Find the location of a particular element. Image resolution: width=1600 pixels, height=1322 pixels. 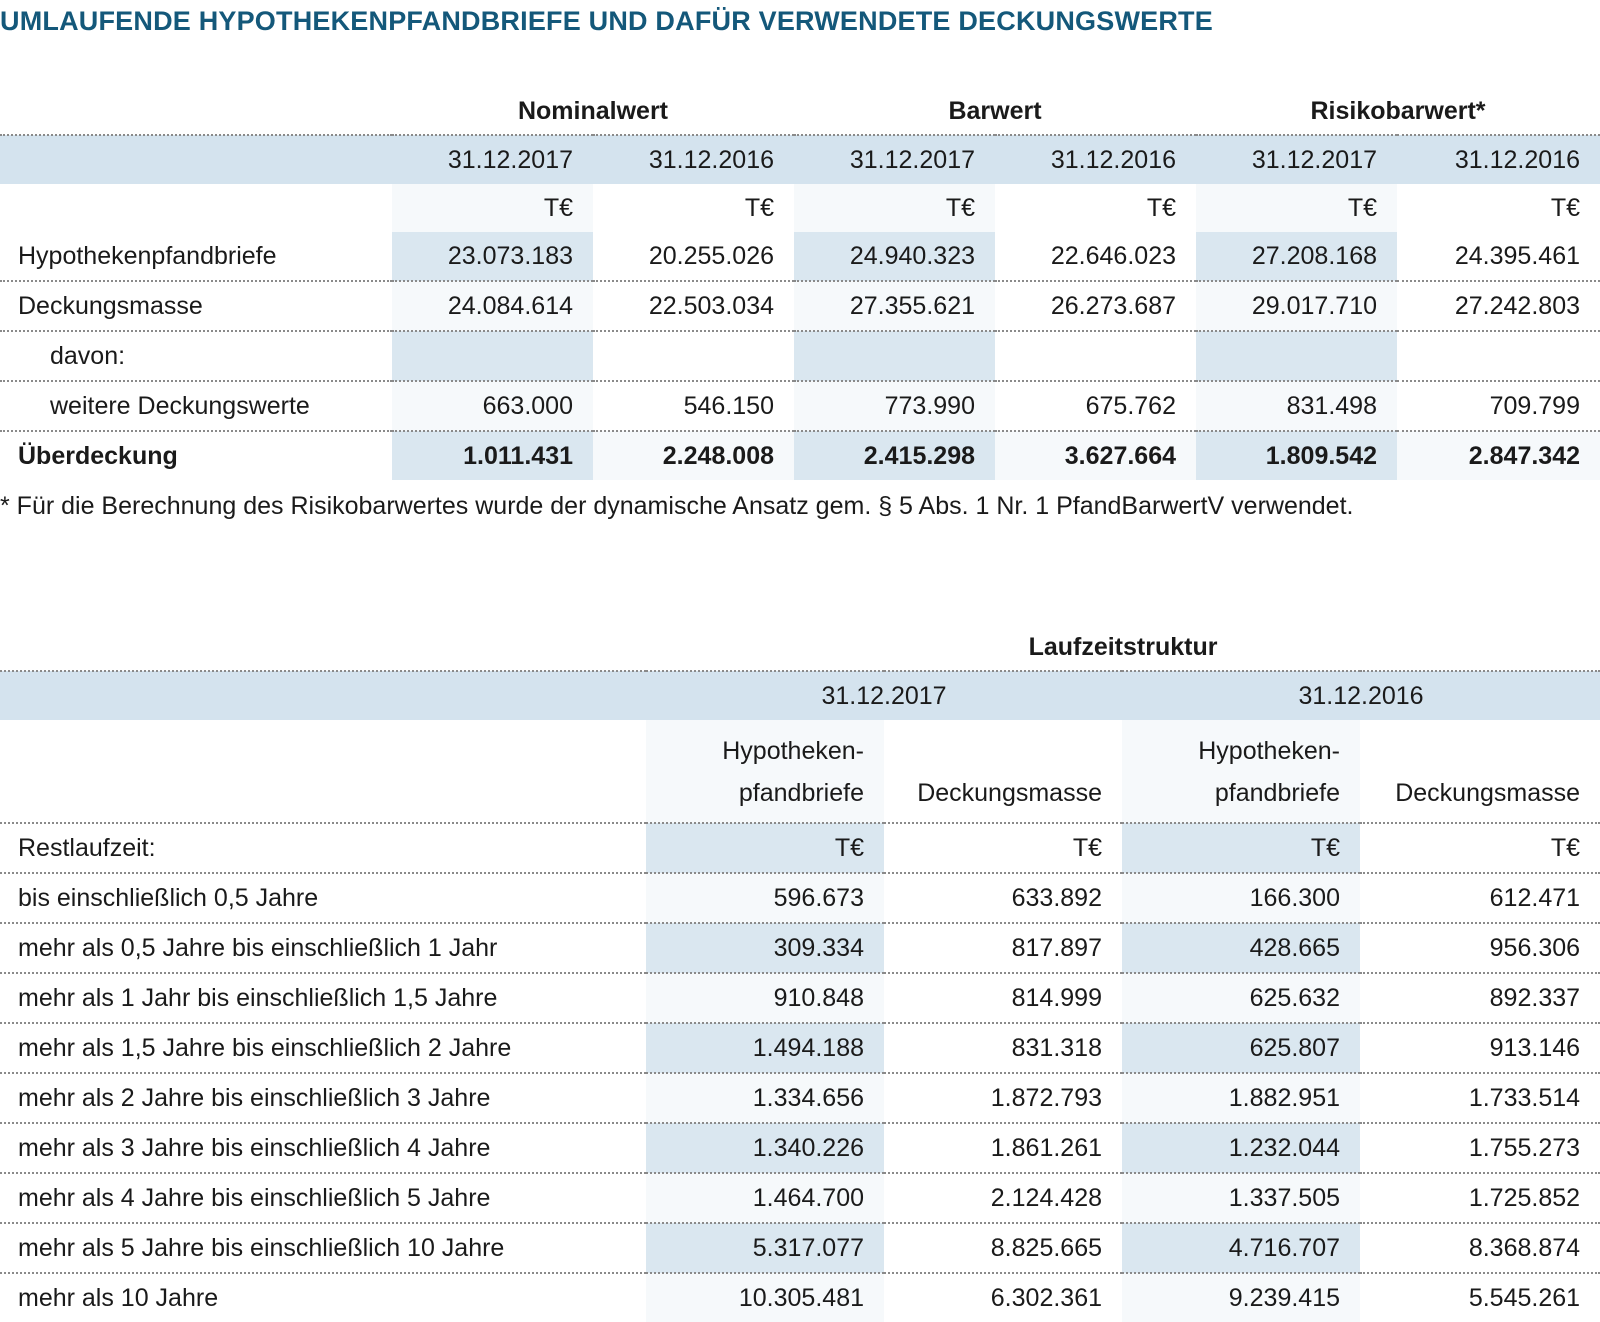

date-header-row: 31.12.2017 31.12.2016 is located at coordinates (800, 695).